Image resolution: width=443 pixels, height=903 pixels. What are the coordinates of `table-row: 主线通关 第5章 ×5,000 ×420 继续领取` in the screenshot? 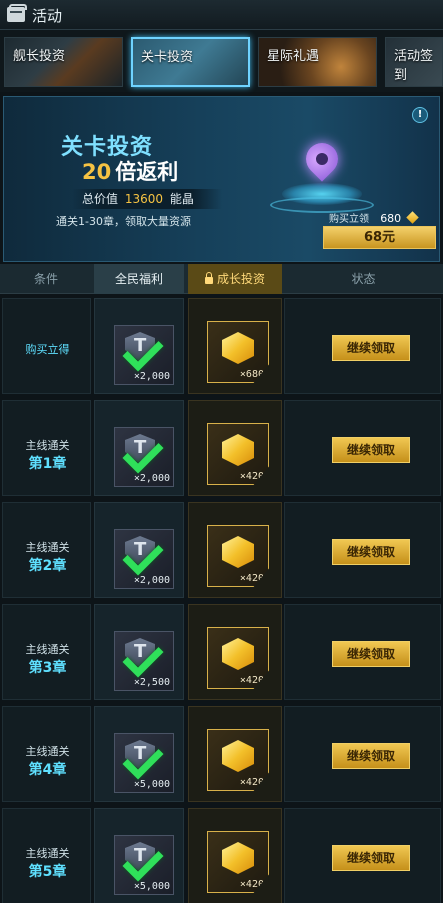 It's located at (221, 855).